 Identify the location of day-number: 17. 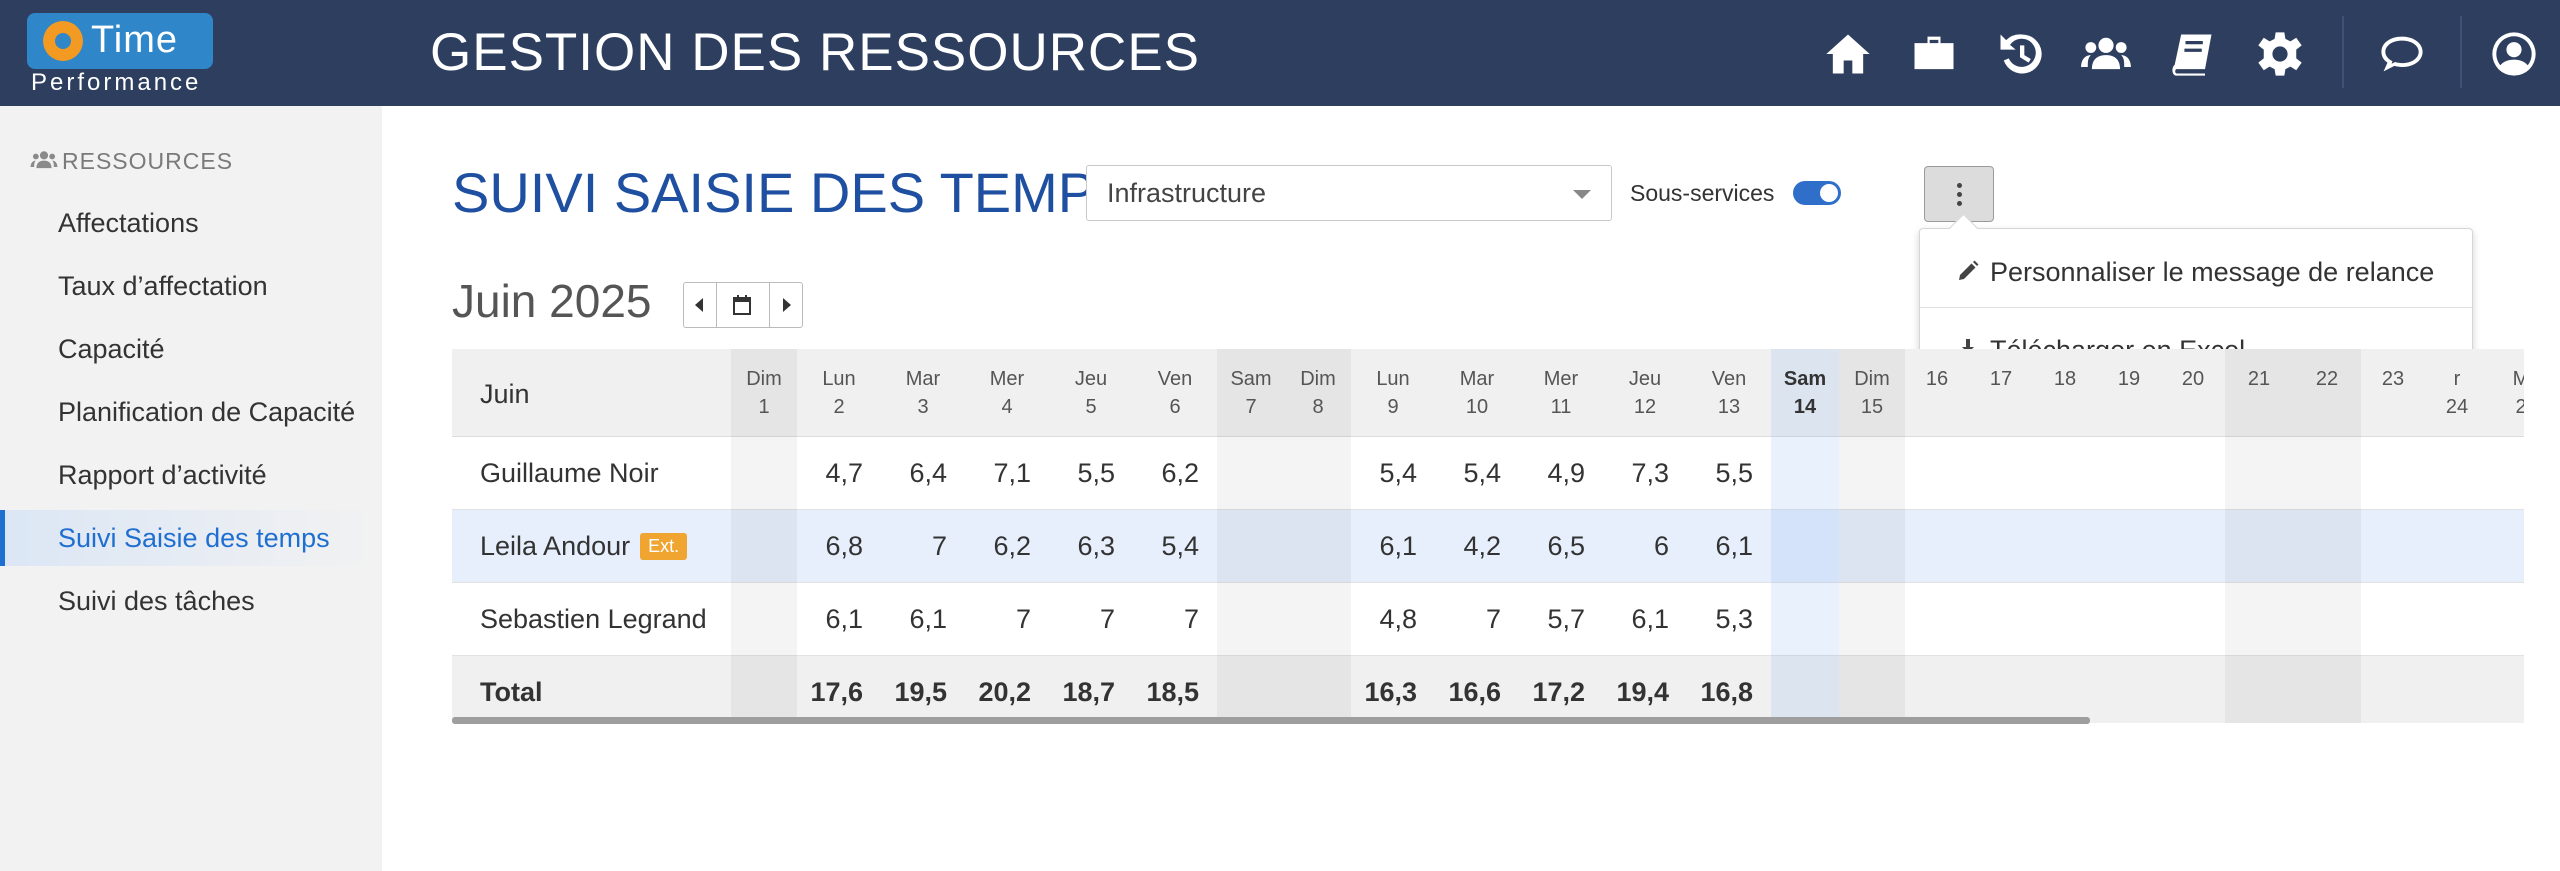
(2001, 379).